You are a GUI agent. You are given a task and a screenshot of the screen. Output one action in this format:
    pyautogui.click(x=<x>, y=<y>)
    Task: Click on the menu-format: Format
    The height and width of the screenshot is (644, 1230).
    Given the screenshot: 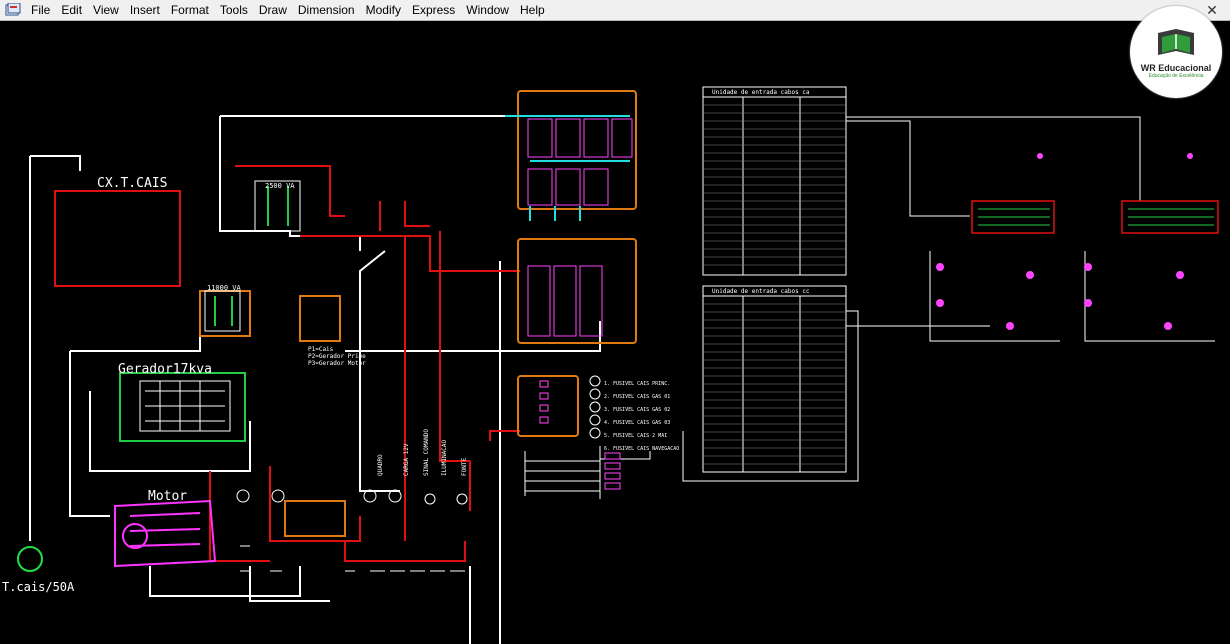 What is the action you would take?
    pyautogui.click(x=190, y=10)
    